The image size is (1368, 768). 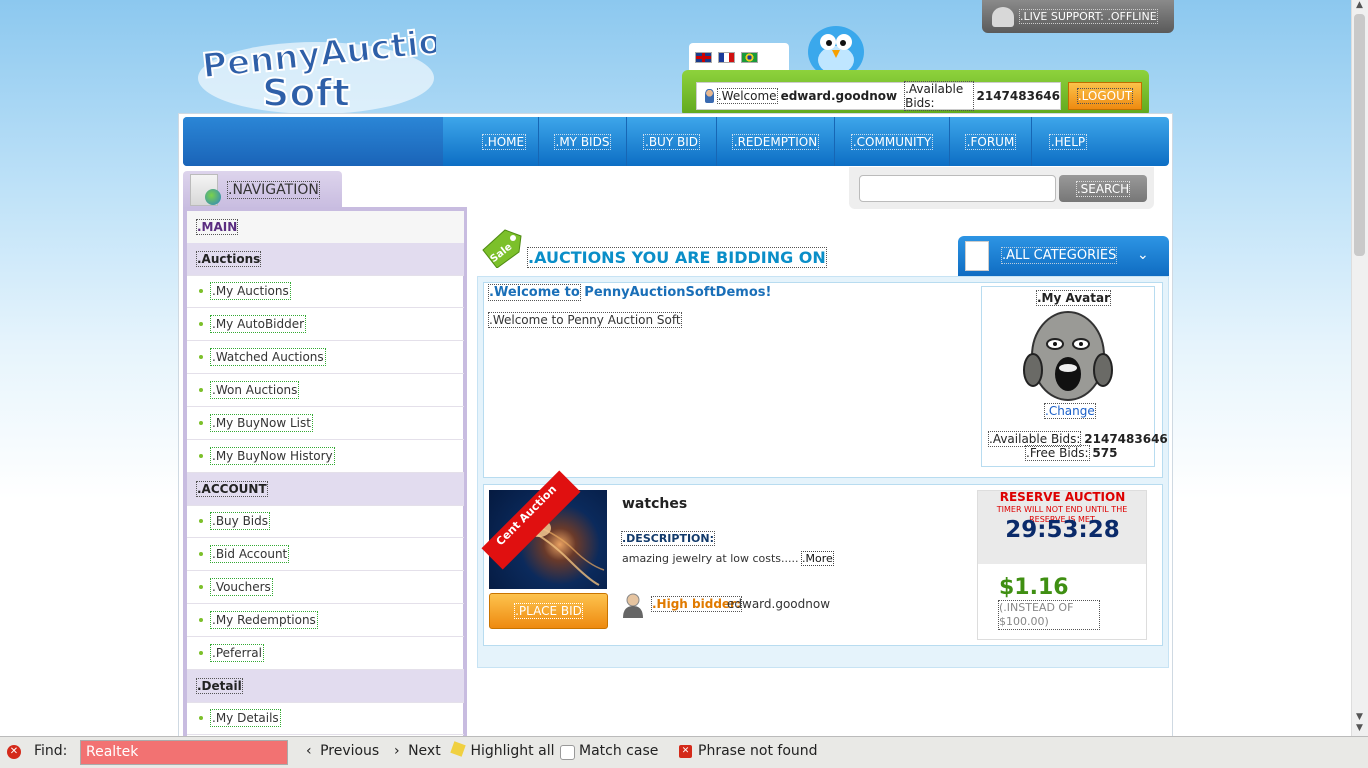 I want to click on match-case-label: Match case, so click(x=609, y=751).